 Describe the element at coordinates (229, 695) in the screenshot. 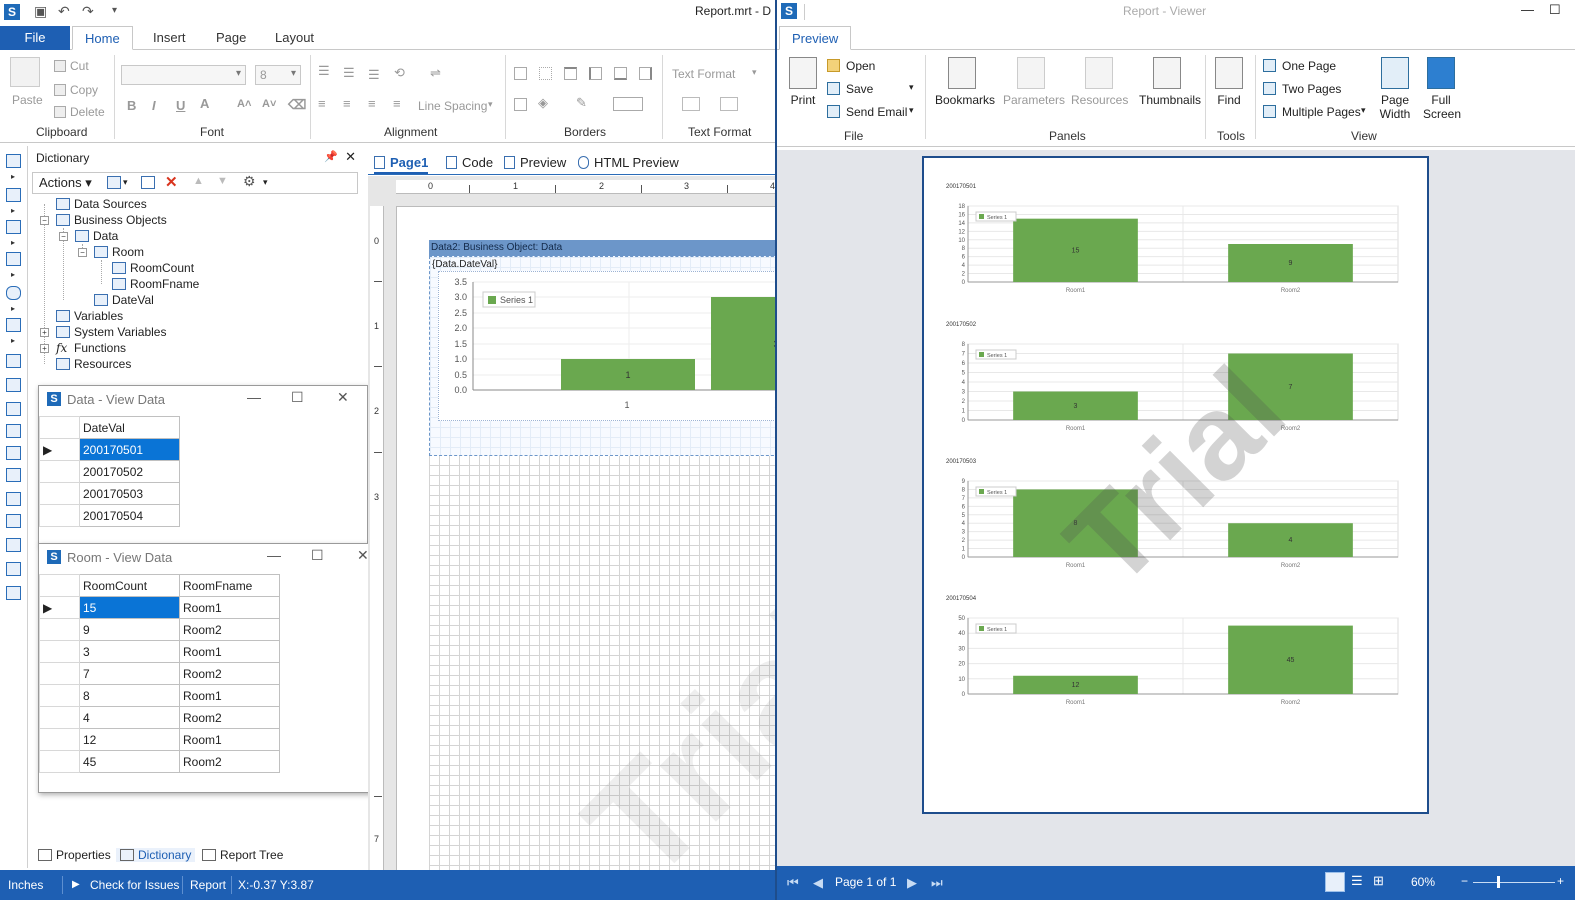

I see `grid-cell: Room1` at that location.